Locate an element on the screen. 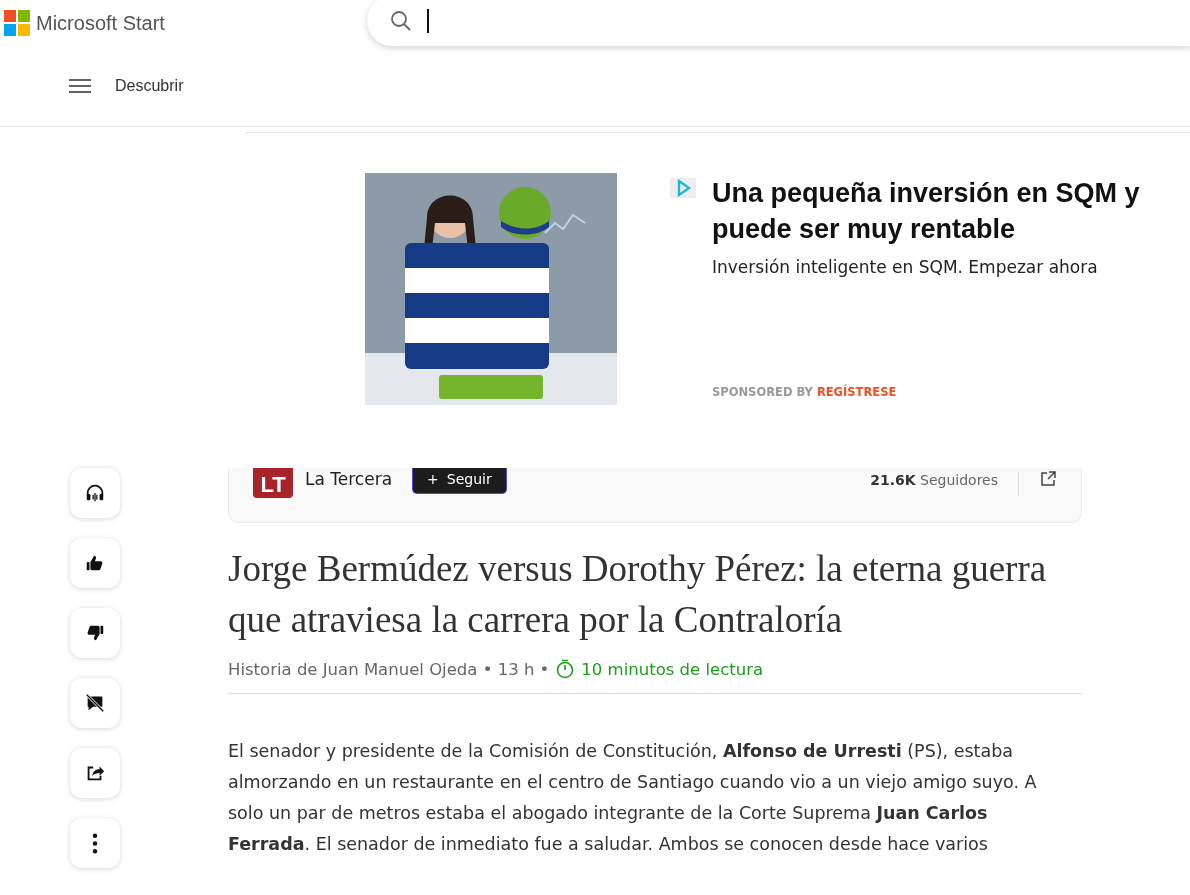 The width and height of the screenshot is (1190, 895). read-time: 10 minutos de lectura is located at coordinates (672, 669).